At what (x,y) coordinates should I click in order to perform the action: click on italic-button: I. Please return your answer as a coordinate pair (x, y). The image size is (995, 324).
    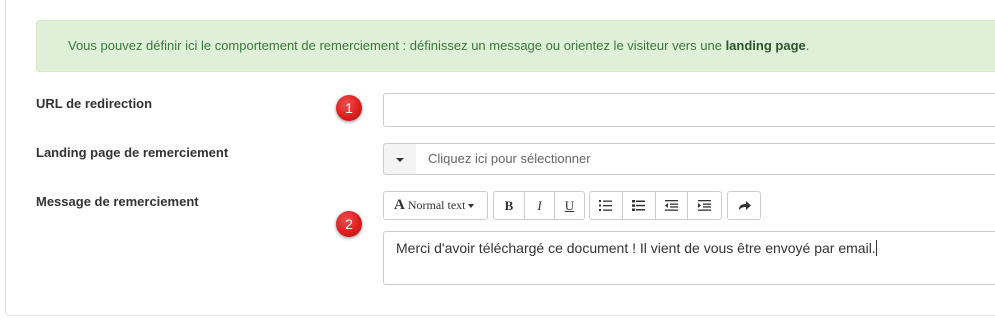
    Looking at the image, I should click on (540, 205).